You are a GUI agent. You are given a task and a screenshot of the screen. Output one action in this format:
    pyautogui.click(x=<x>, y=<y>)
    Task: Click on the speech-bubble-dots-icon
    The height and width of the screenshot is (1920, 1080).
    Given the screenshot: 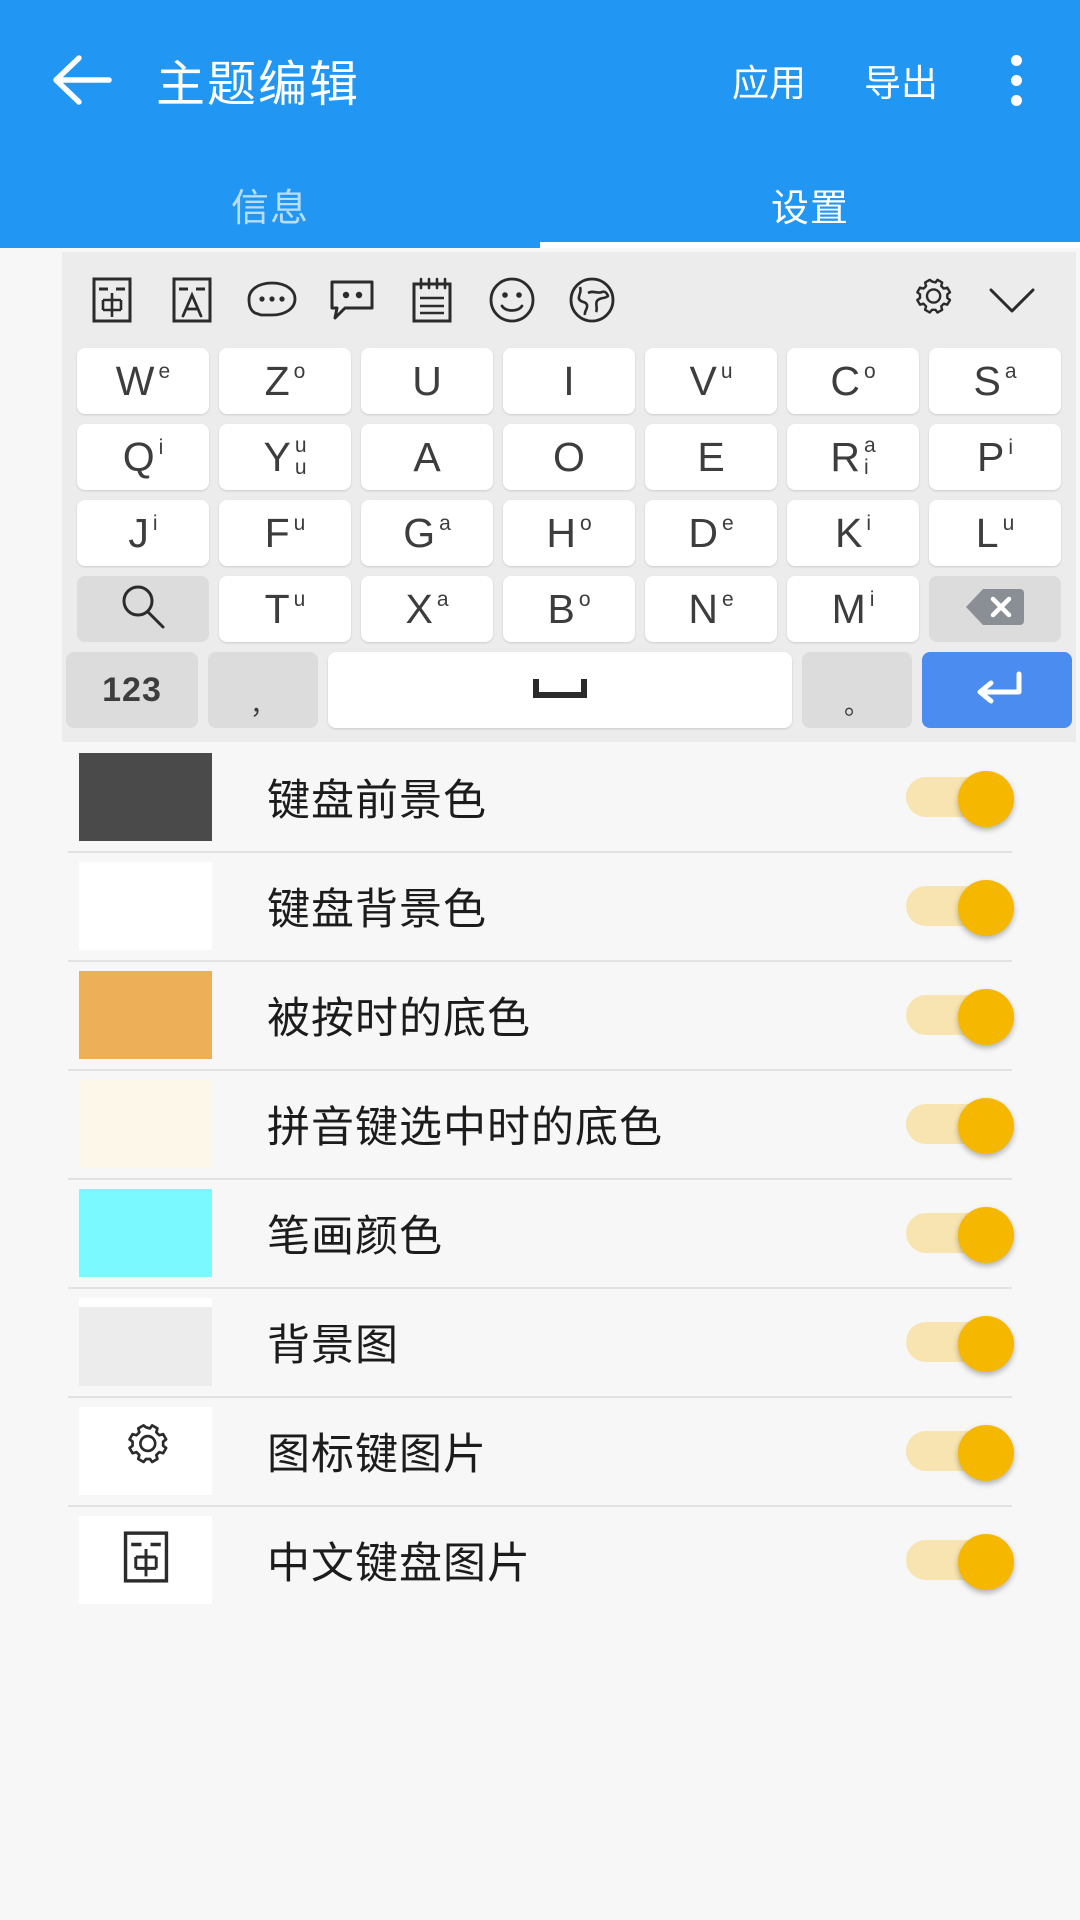 What is the action you would take?
    pyautogui.click(x=272, y=300)
    